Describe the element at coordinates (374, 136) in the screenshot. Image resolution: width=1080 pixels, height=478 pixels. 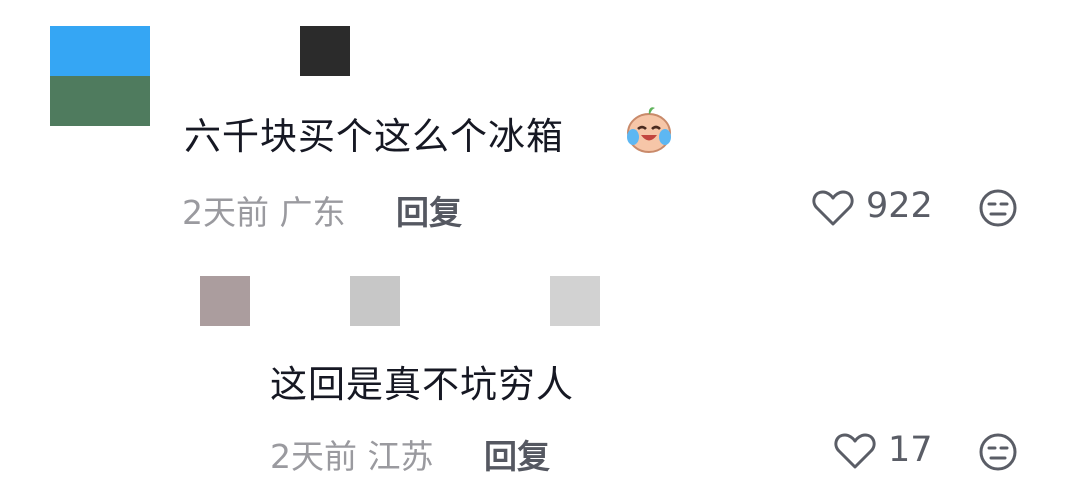
I see `comment-text: 六千块买个这么个冰箱` at that location.